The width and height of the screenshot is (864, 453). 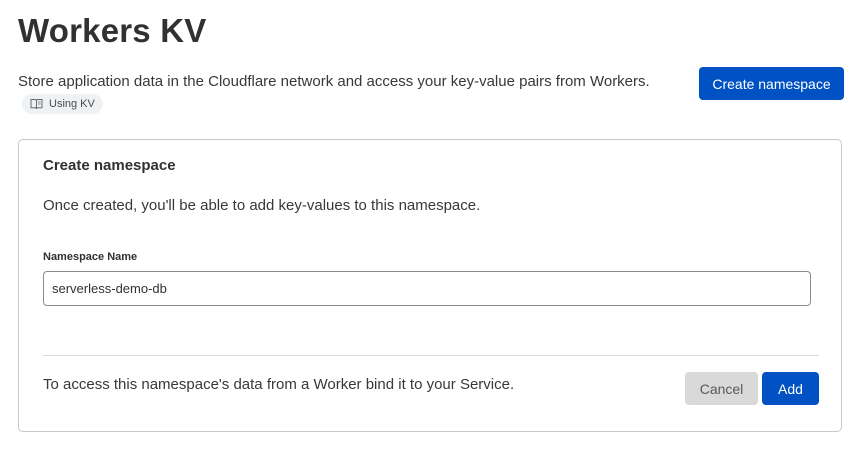 What do you see at coordinates (790, 388) in the screenshot?
I see `add-button: Add` at bounding box center [790, 388].